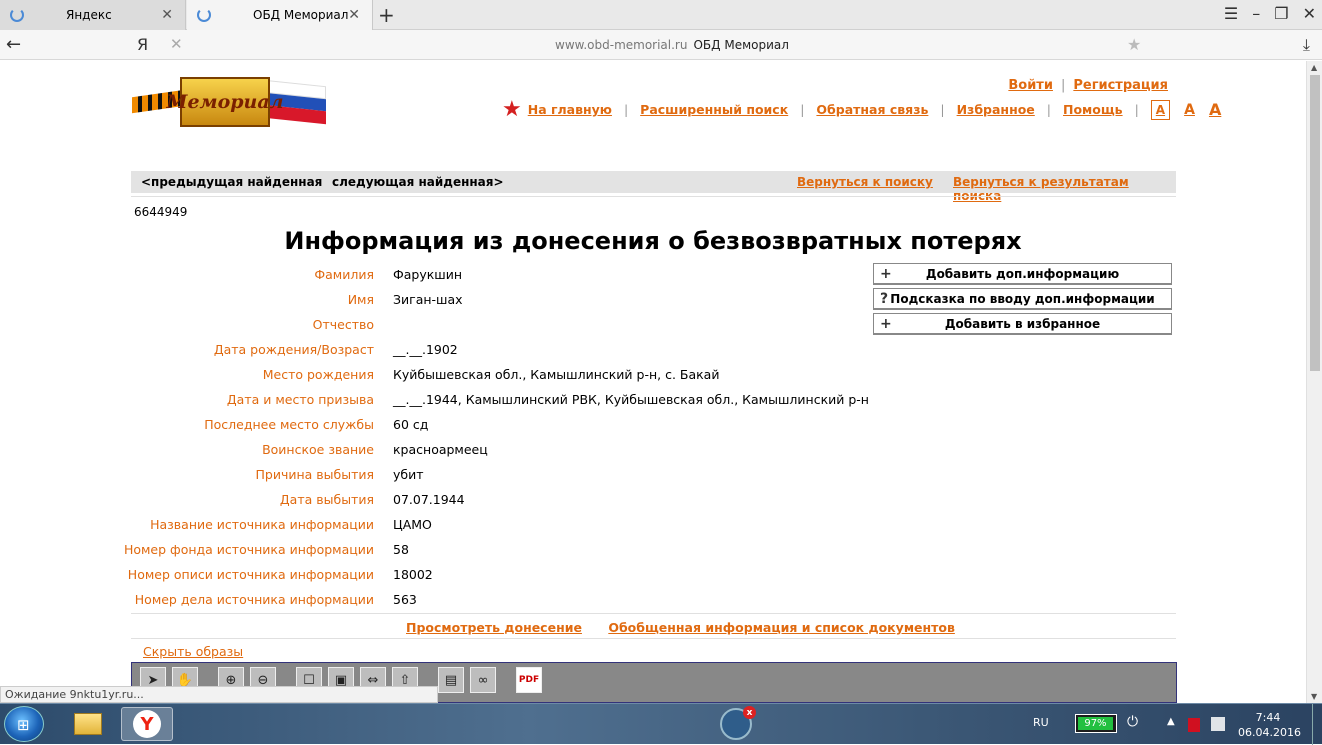 The width and height of the screenshot is (1322, 745). I want to click on auth-links: Войти | Регистрация, so click(1088, 85).